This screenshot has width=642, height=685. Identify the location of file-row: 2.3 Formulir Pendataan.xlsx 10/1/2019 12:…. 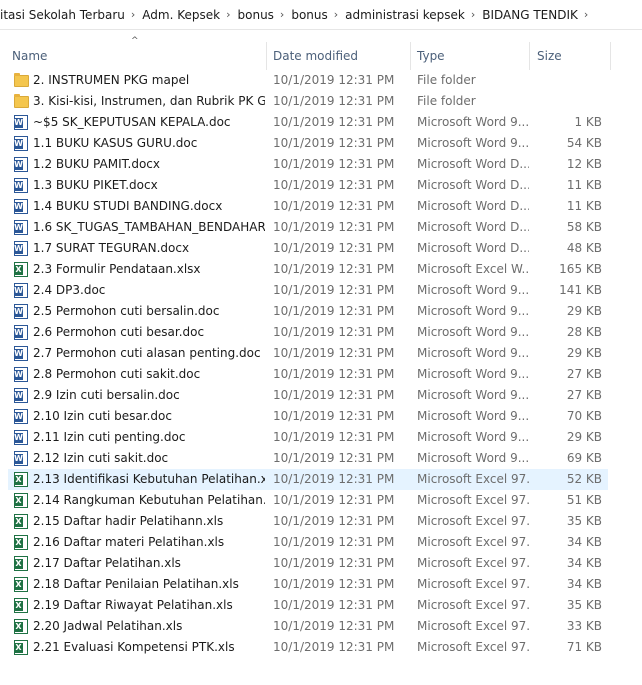
(308, 269).